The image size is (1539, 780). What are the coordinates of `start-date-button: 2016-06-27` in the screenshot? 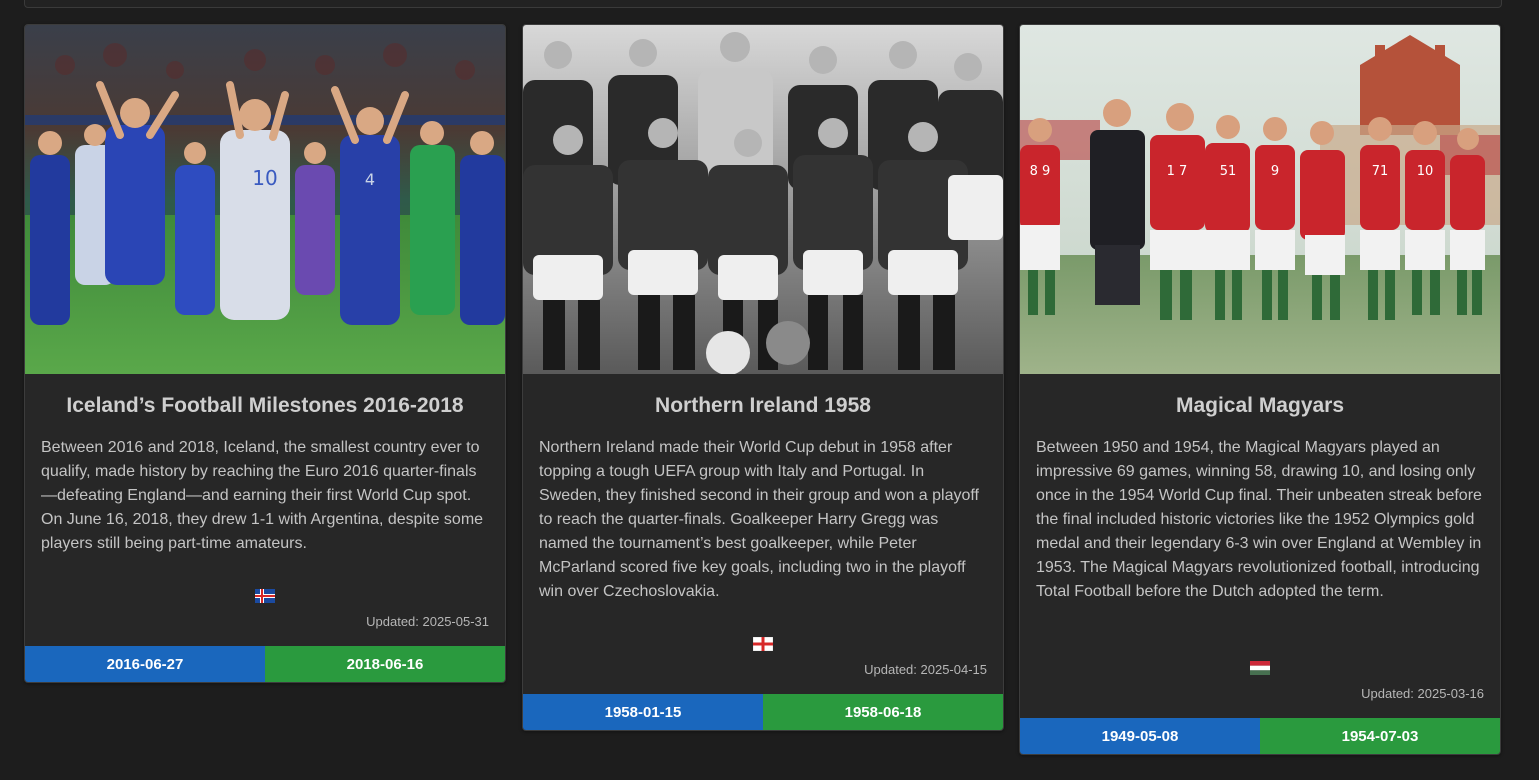 It's located at (145, 664).